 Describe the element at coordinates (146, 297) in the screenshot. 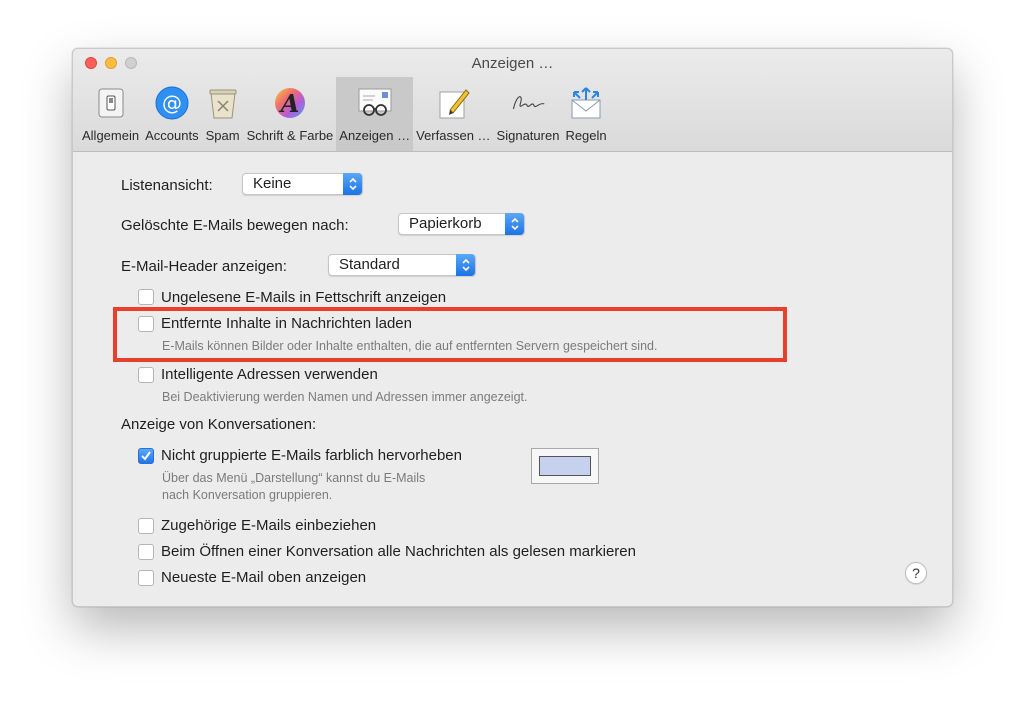

I see `unread-bold-checkbox` at that location.